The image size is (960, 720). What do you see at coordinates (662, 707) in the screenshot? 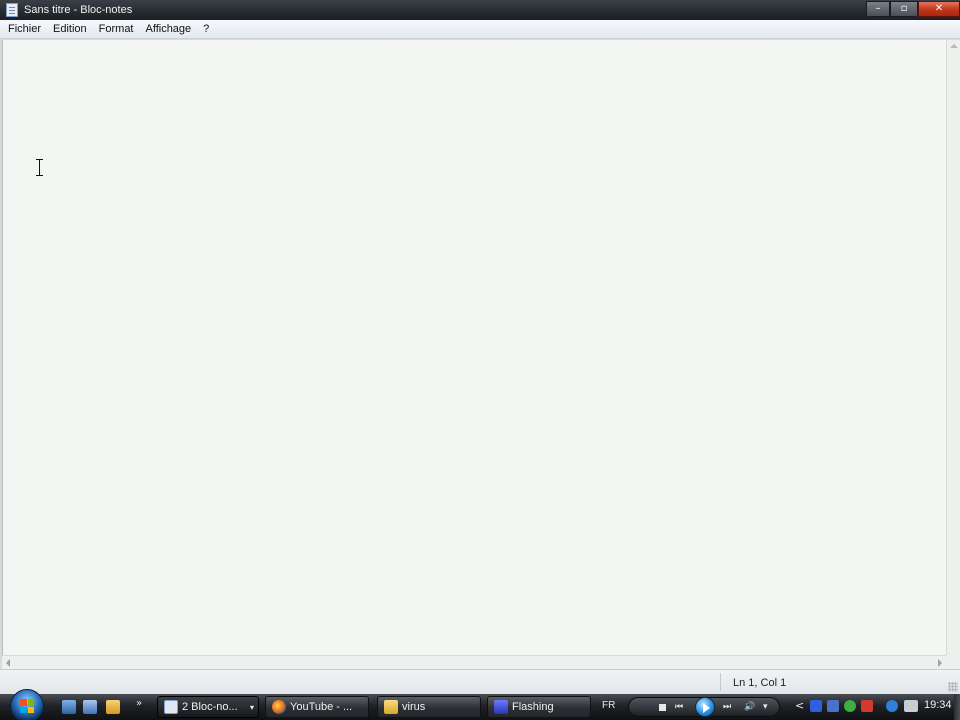
I see `stop-icon` at bounding box center [662, 707].